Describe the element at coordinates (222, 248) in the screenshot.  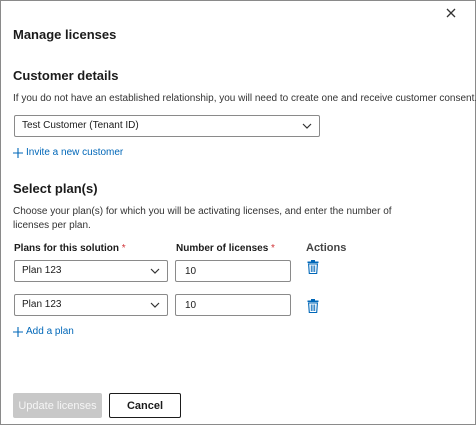
I see `licenses-column-label: Number of licenses` at that location.